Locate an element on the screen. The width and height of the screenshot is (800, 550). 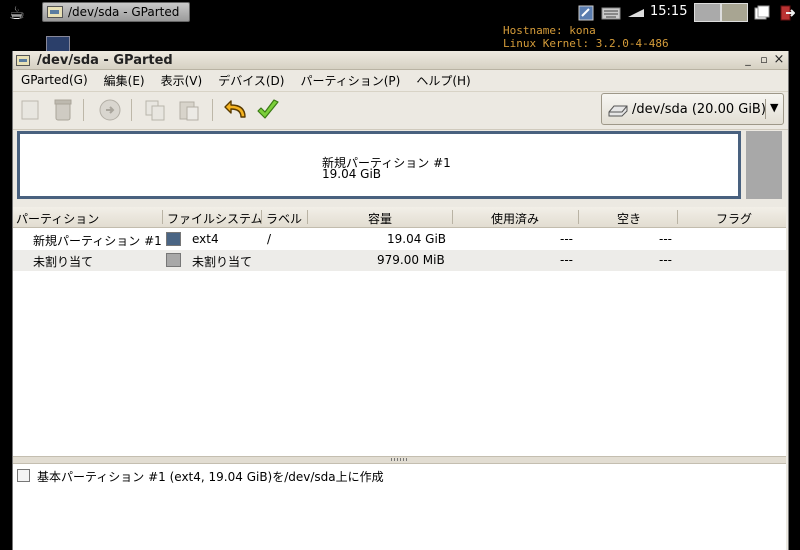
column-header-used: 使用済み is located at coordinates (515, 218).